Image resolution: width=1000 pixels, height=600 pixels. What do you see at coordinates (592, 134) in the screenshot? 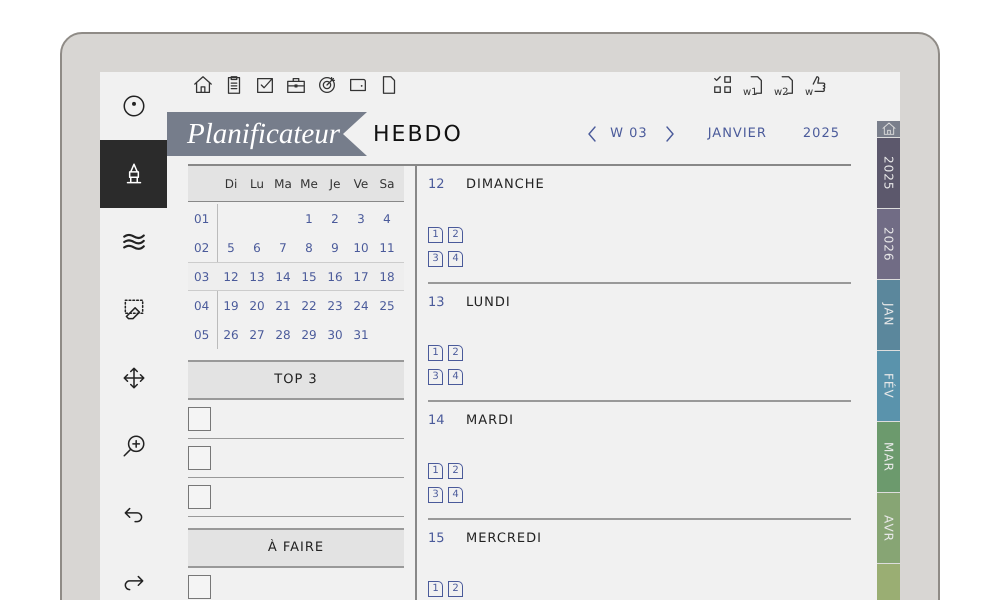
I see `chevron-left-icon` at bounding box center [592, 134].